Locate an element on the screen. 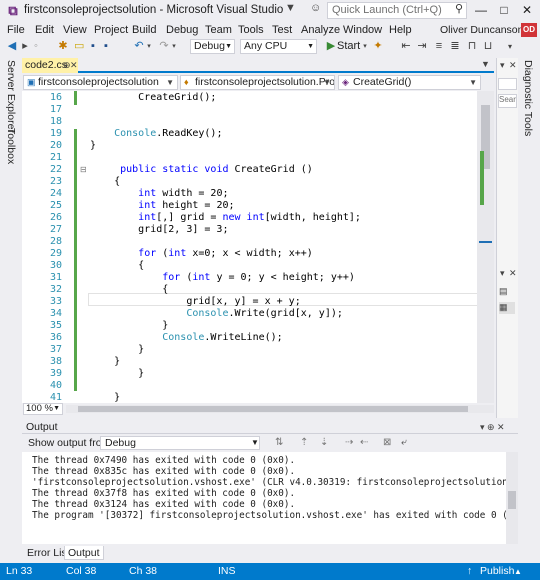 The height and width of the screenshot is (580, 540). uncomment-icon: ≣ is located at coordinates (455, 46).